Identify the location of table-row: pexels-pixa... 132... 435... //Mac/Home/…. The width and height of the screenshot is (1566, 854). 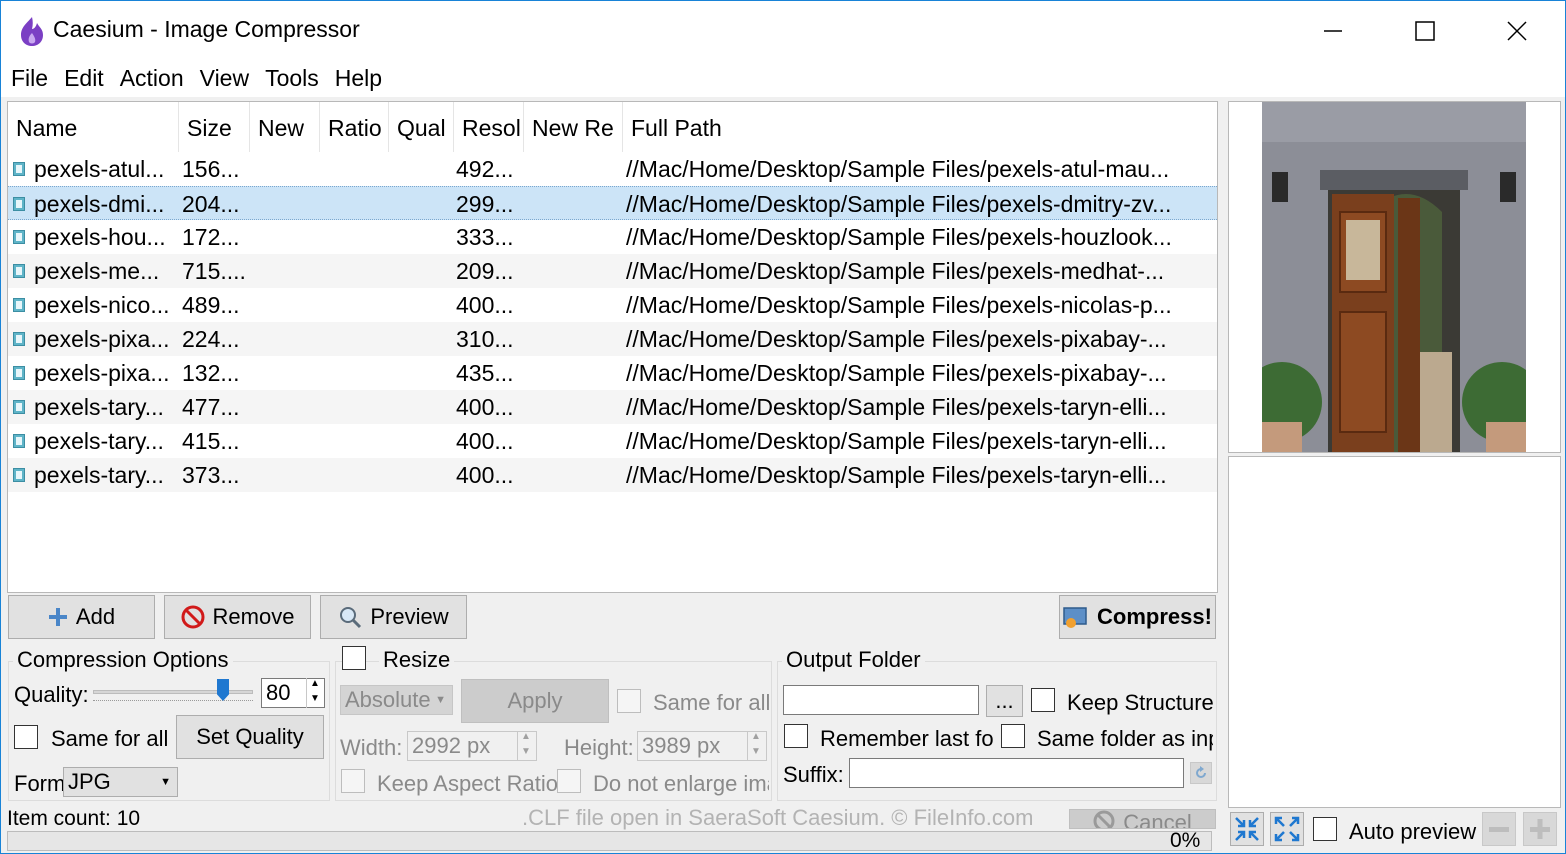
(612, 373).